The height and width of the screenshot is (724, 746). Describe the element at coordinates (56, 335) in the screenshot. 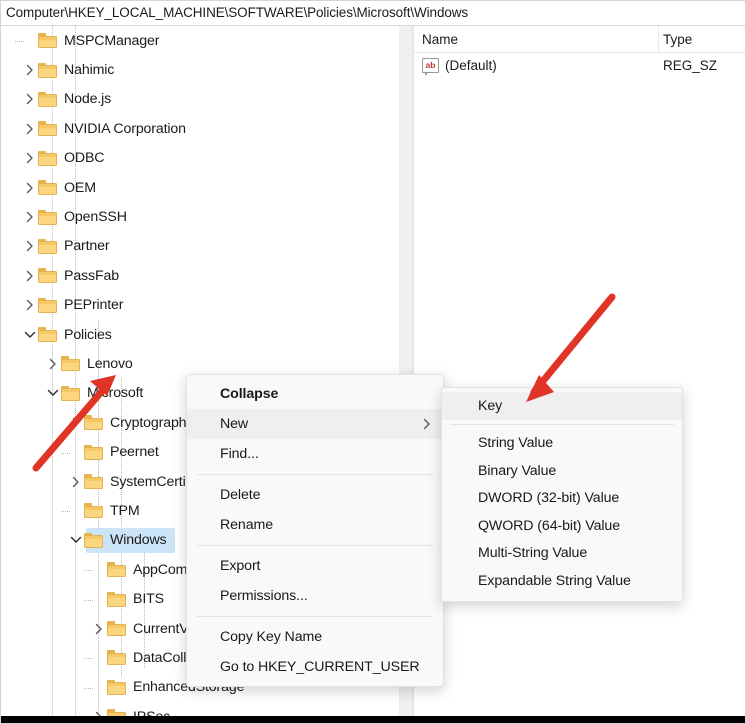

I see `tree-item-content: Policies` at that location.